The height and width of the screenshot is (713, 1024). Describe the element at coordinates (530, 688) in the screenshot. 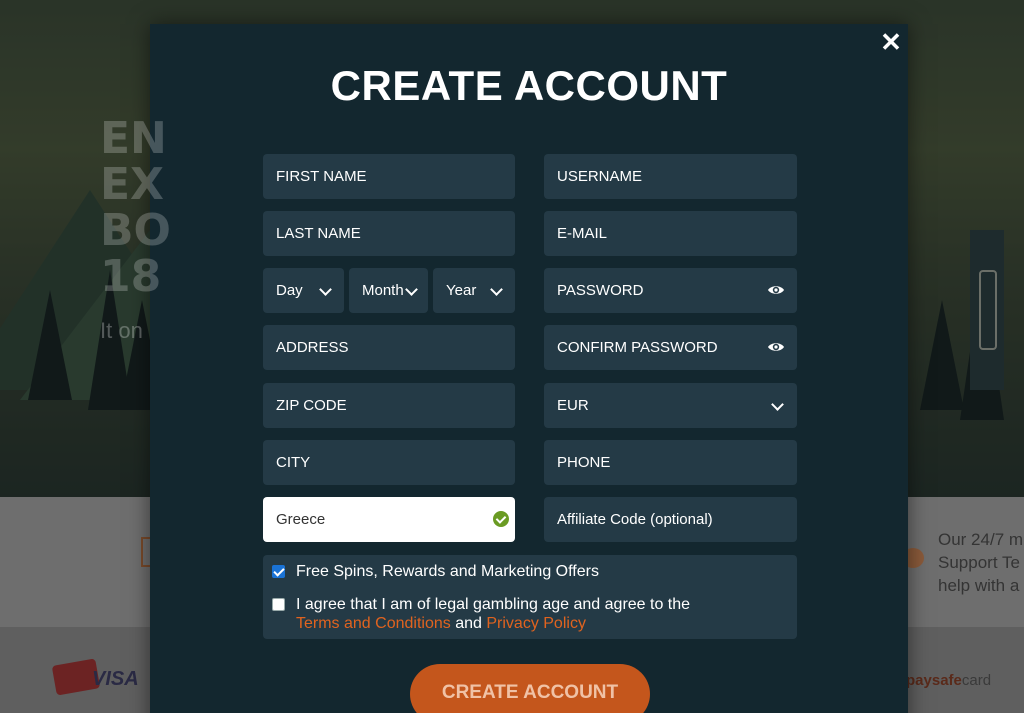

I see `create-account-button: CREATE ACCOUNT` at that location.